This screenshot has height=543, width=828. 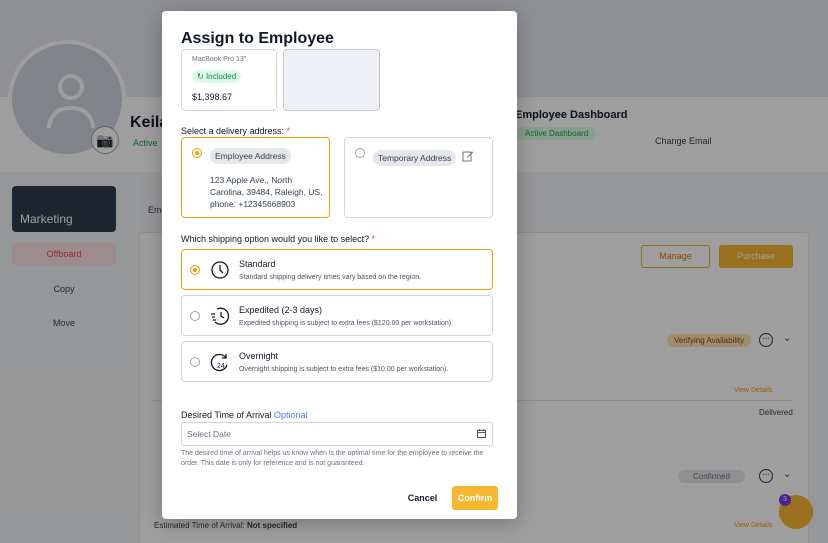 What do you see at coordinates (219, 362) in the screenshot?
I see `24-hour-icon: 24` at bounding box center [219, 362].